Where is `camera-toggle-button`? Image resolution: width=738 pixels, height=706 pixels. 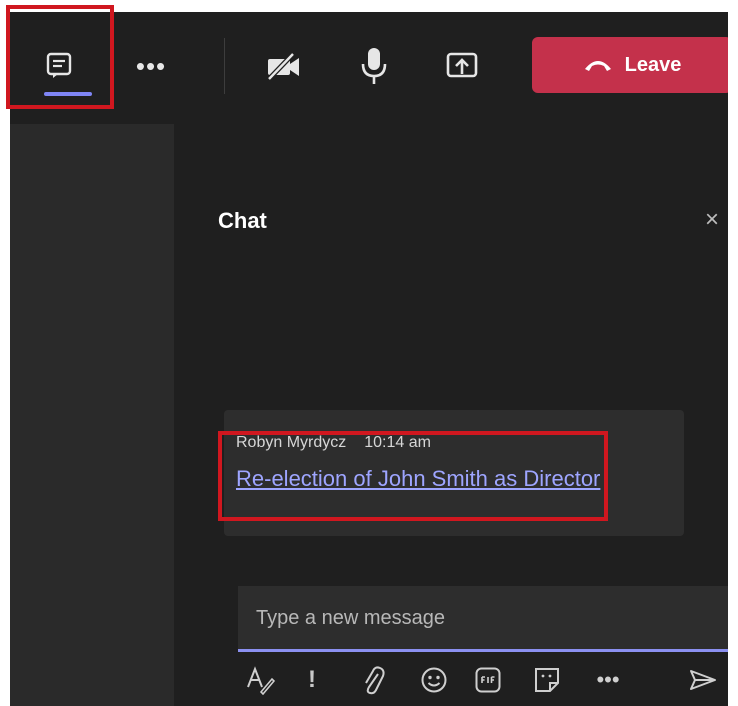 camera-toggle-button is located at coordinates (284, 66).